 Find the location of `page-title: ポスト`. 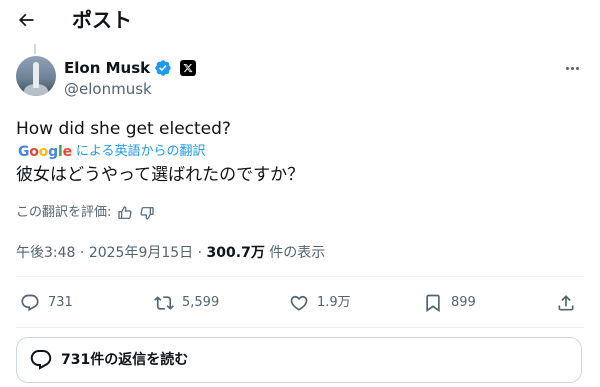

page-title: ポスト is located at coordinates (102, 20).